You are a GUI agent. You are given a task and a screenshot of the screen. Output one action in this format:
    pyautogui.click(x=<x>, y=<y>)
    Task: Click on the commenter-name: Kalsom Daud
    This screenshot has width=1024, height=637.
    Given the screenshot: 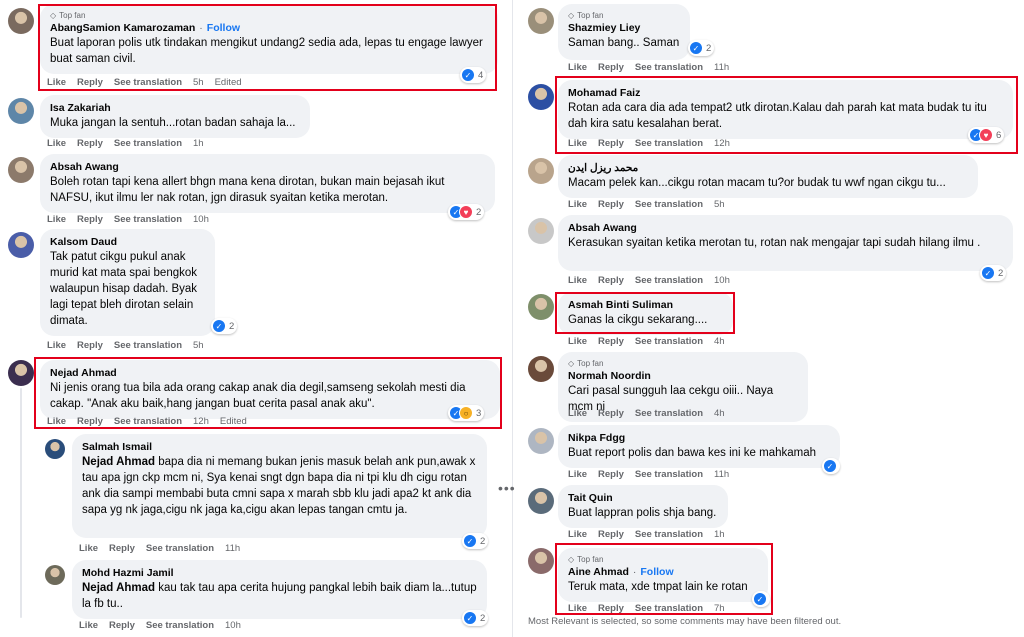 What is the action you would take?
    pyautogui.click(x=127, y=242)
    